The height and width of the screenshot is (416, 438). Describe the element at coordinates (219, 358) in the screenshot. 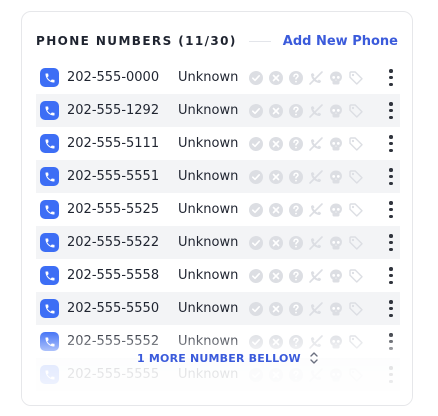

I see `more-numbers-label: 1 MORE NUMBER BELLOW` at that location.